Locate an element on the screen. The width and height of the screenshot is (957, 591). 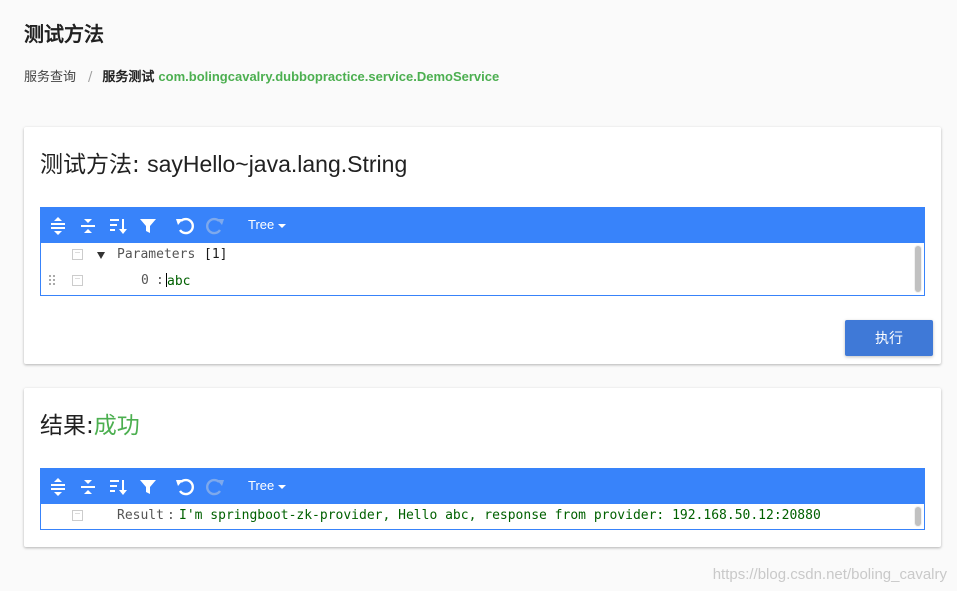
breadcrumb-current: 服务测试 is located at coordinates (128, 77).